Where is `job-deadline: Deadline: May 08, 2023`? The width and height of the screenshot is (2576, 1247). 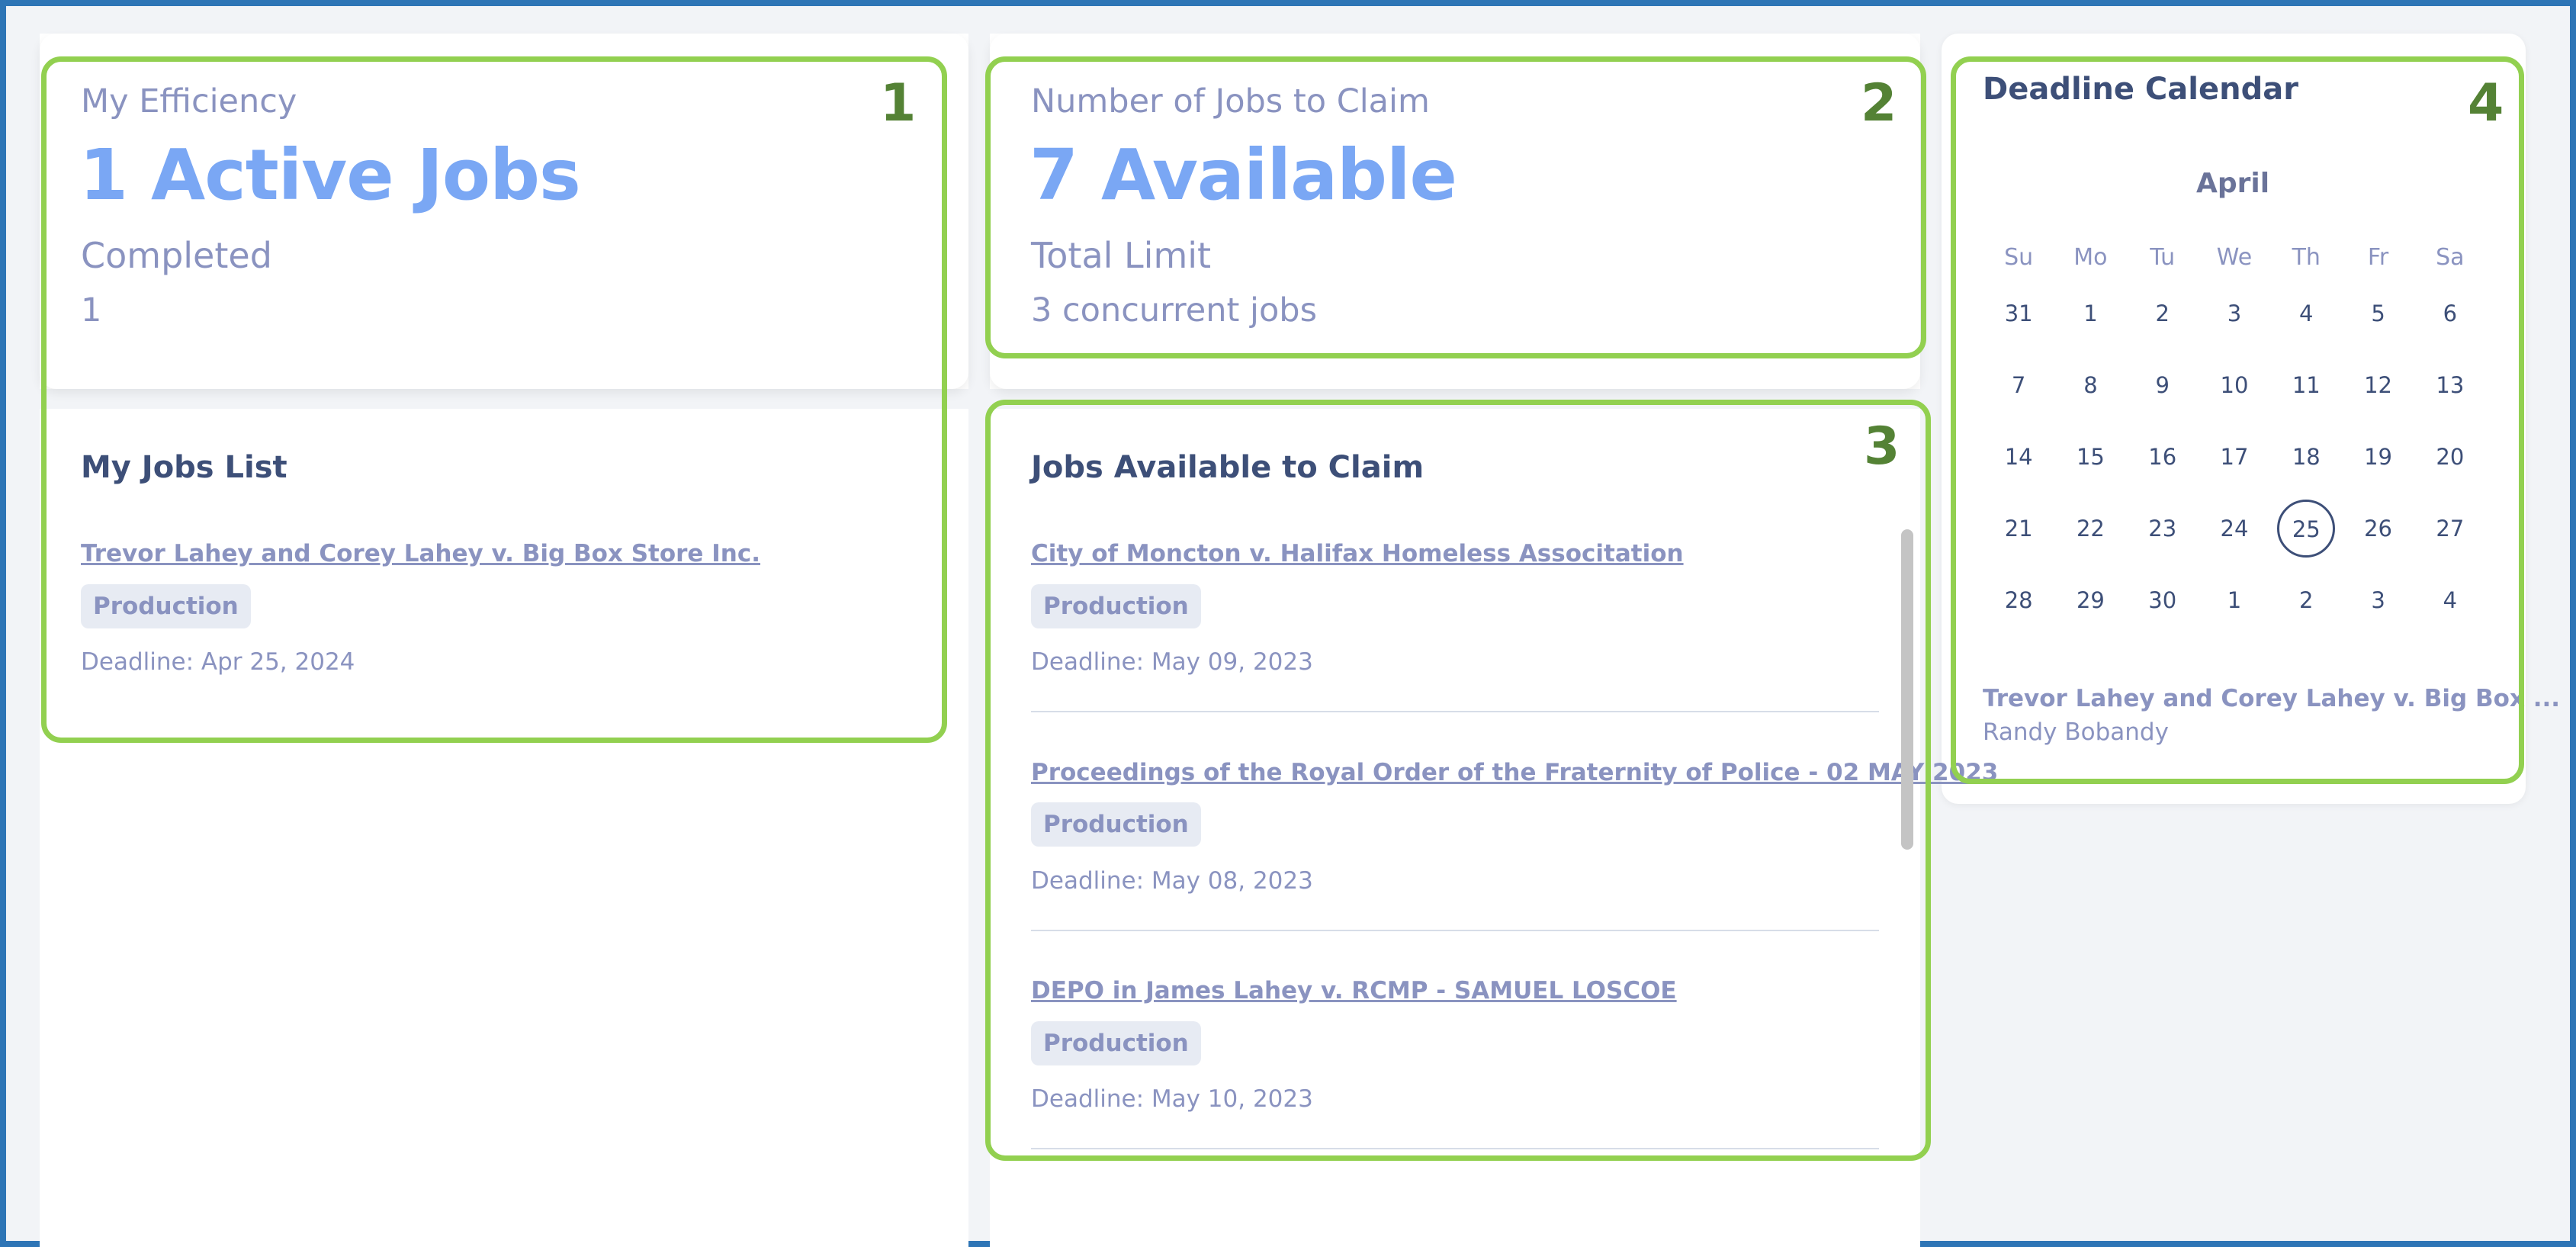 job-deadline: Deadline: May 08, 2023 is located at coordinates (1172, 881).